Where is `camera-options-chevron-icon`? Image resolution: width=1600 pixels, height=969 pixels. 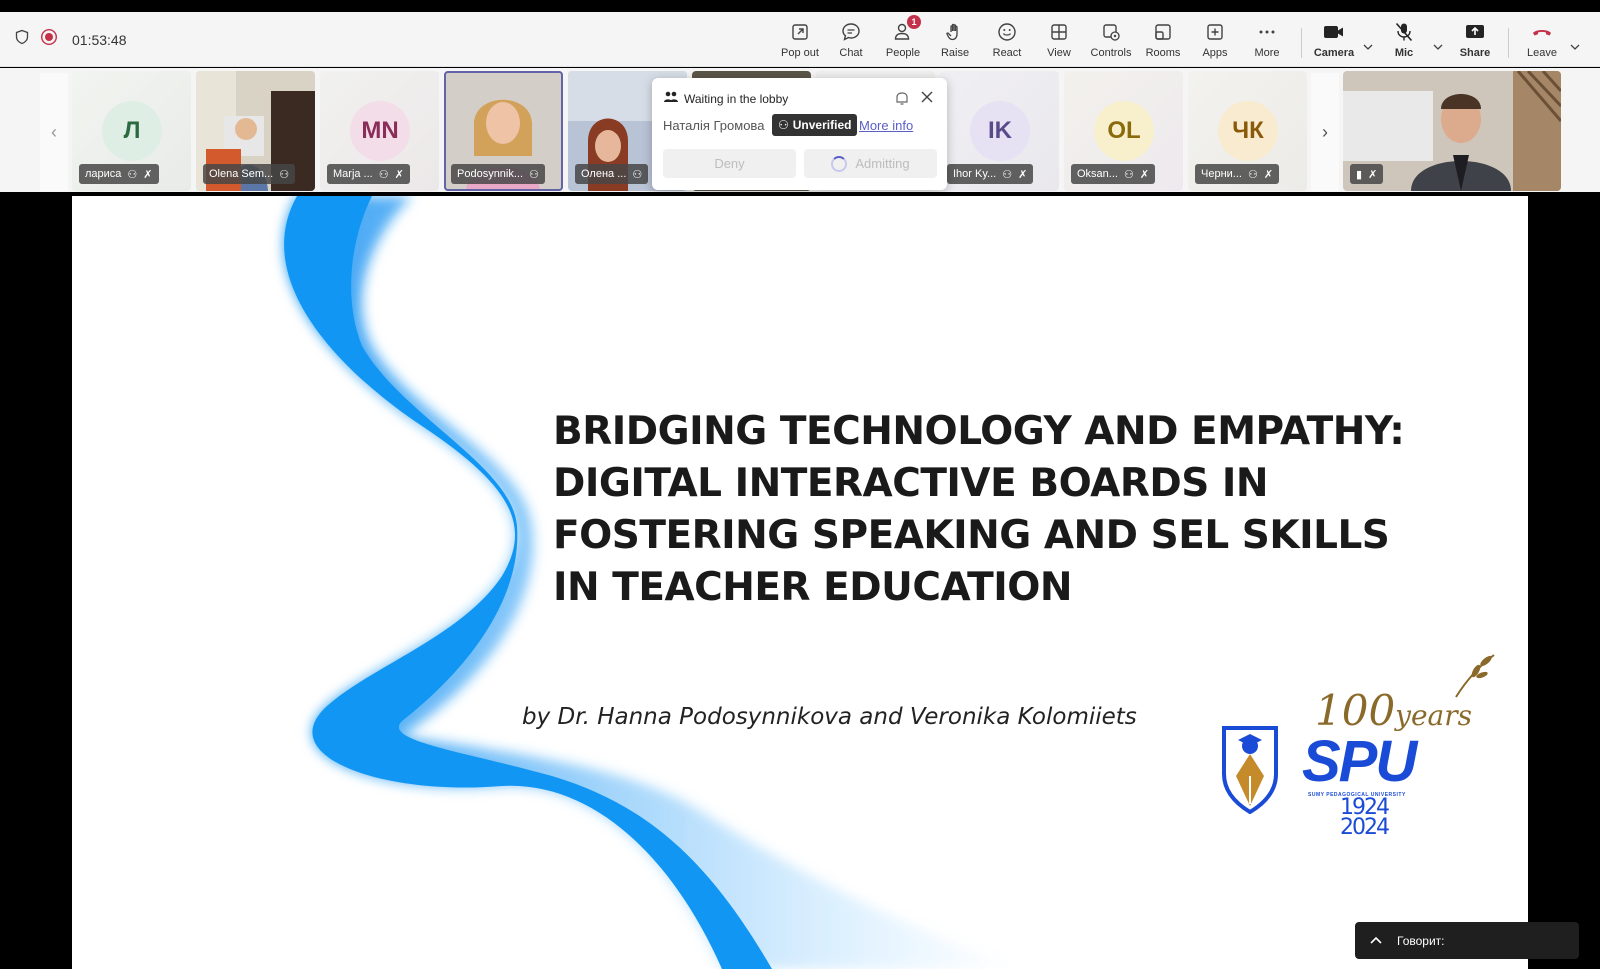
camera-options-chevron-icon is located at coordinates (1368, 46).